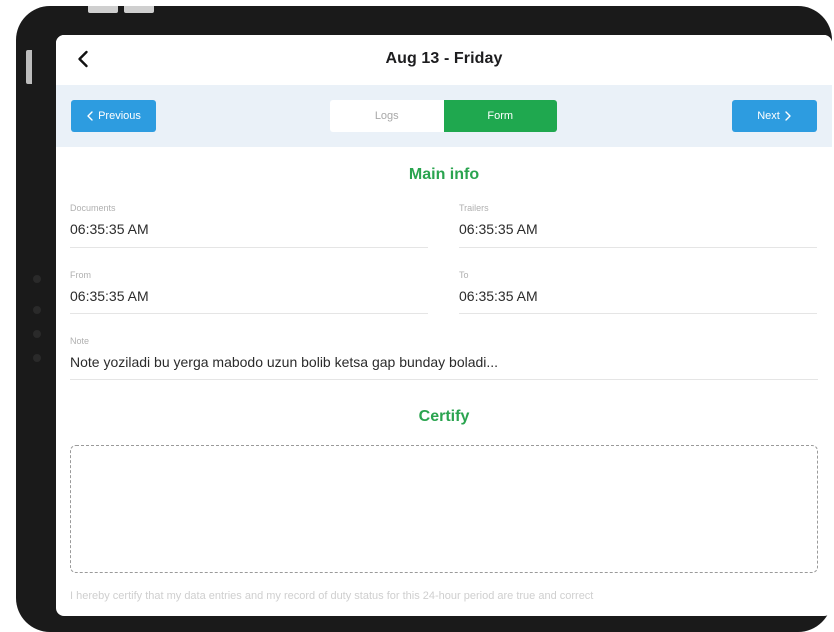  I want to click on trailers-value: 06:35:35 AM, so click(498, 229).